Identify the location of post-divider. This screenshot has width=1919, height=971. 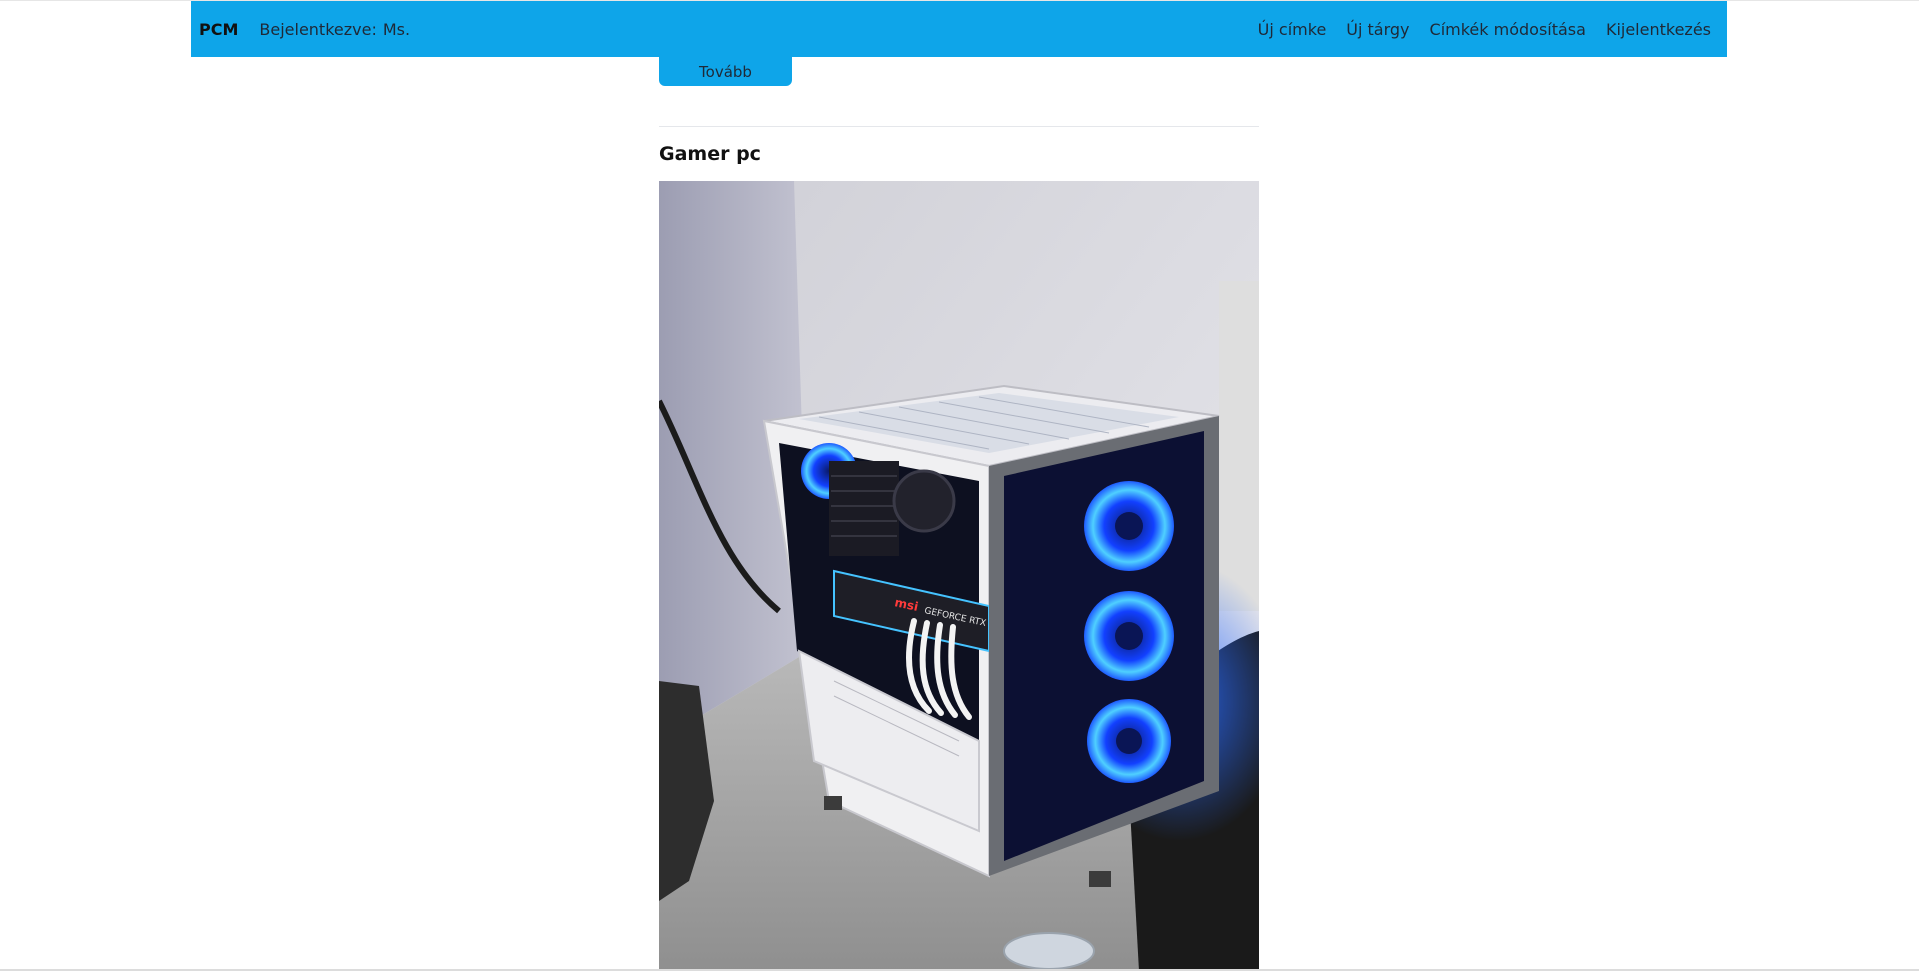
(959, 126).